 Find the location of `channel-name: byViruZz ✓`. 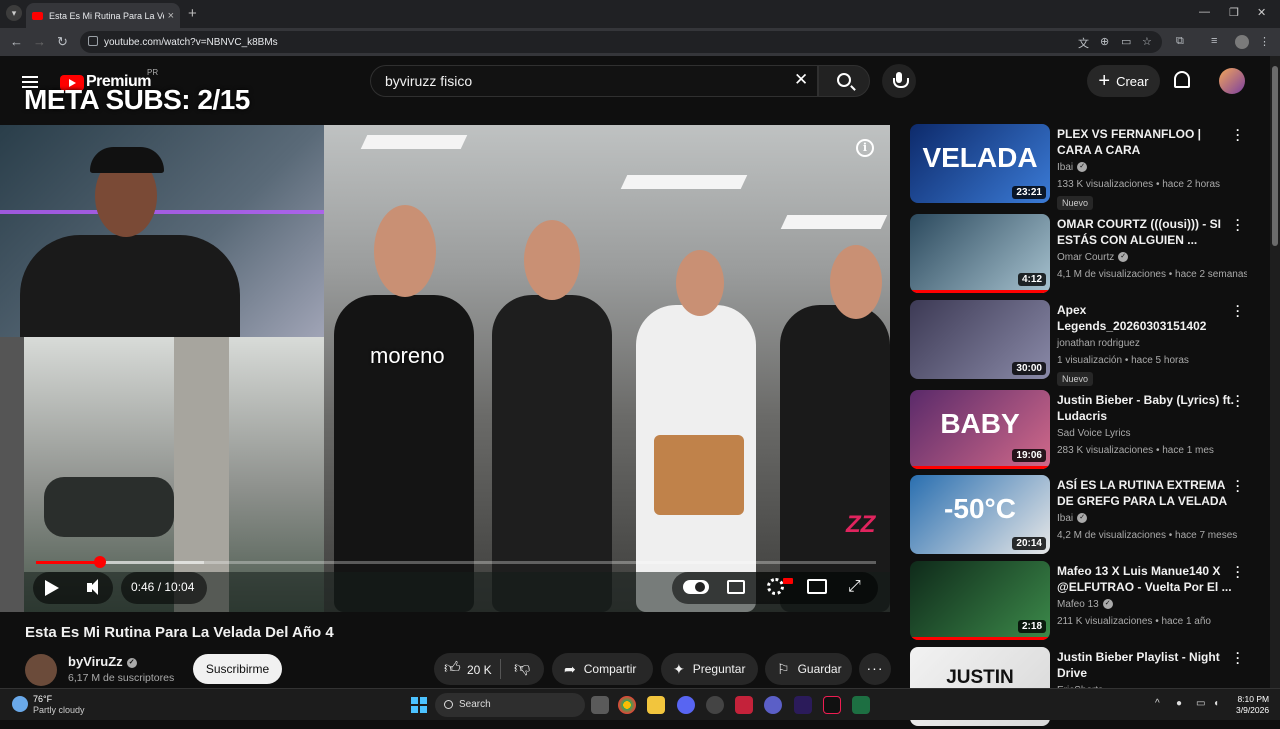

channel-name: byViruZz ✓ is located at coordinates (102, 661).